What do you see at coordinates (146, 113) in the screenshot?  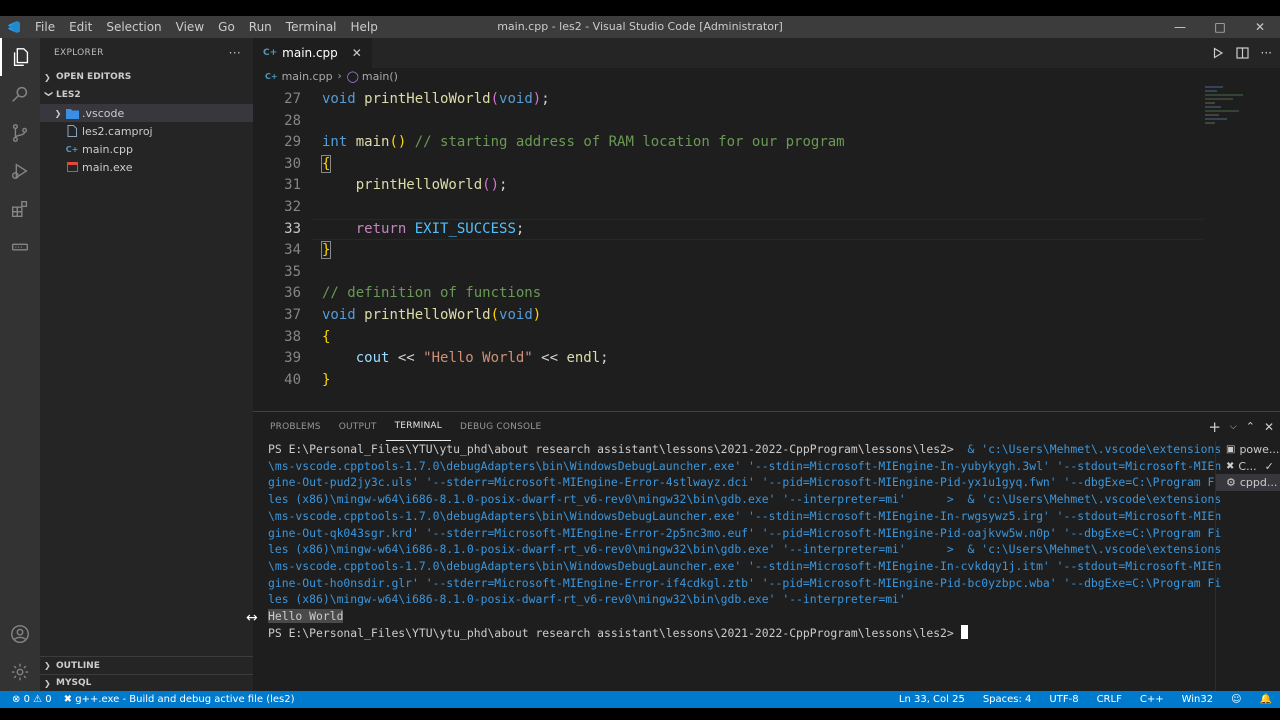 I see `tree-item-vscode: ❯ .vscode` at bounding box center [146, 113].